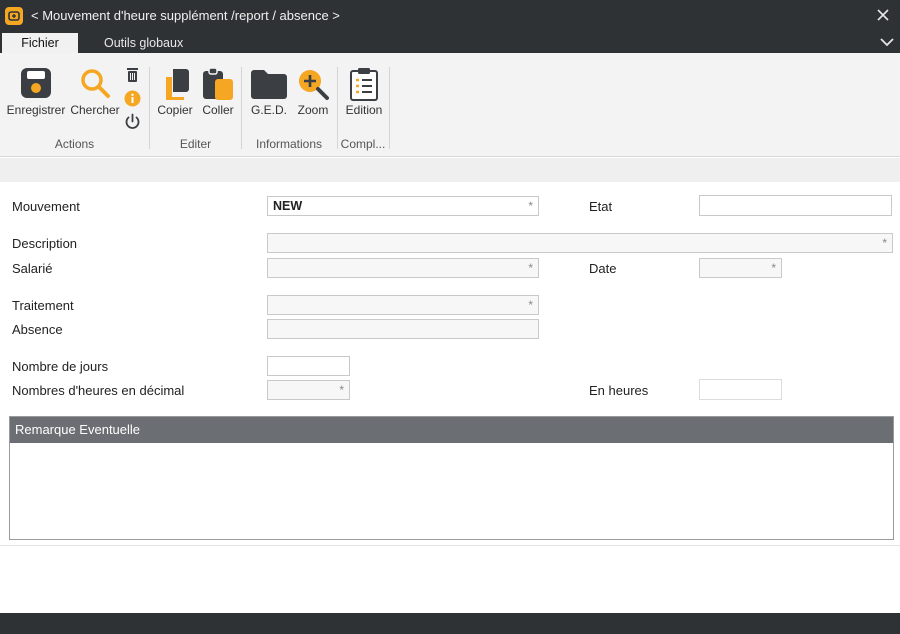  What do you see at coordinates (43, 305) in the screenshot?
I see `traitement-label: Traitement` at bounding box center [43, 305].